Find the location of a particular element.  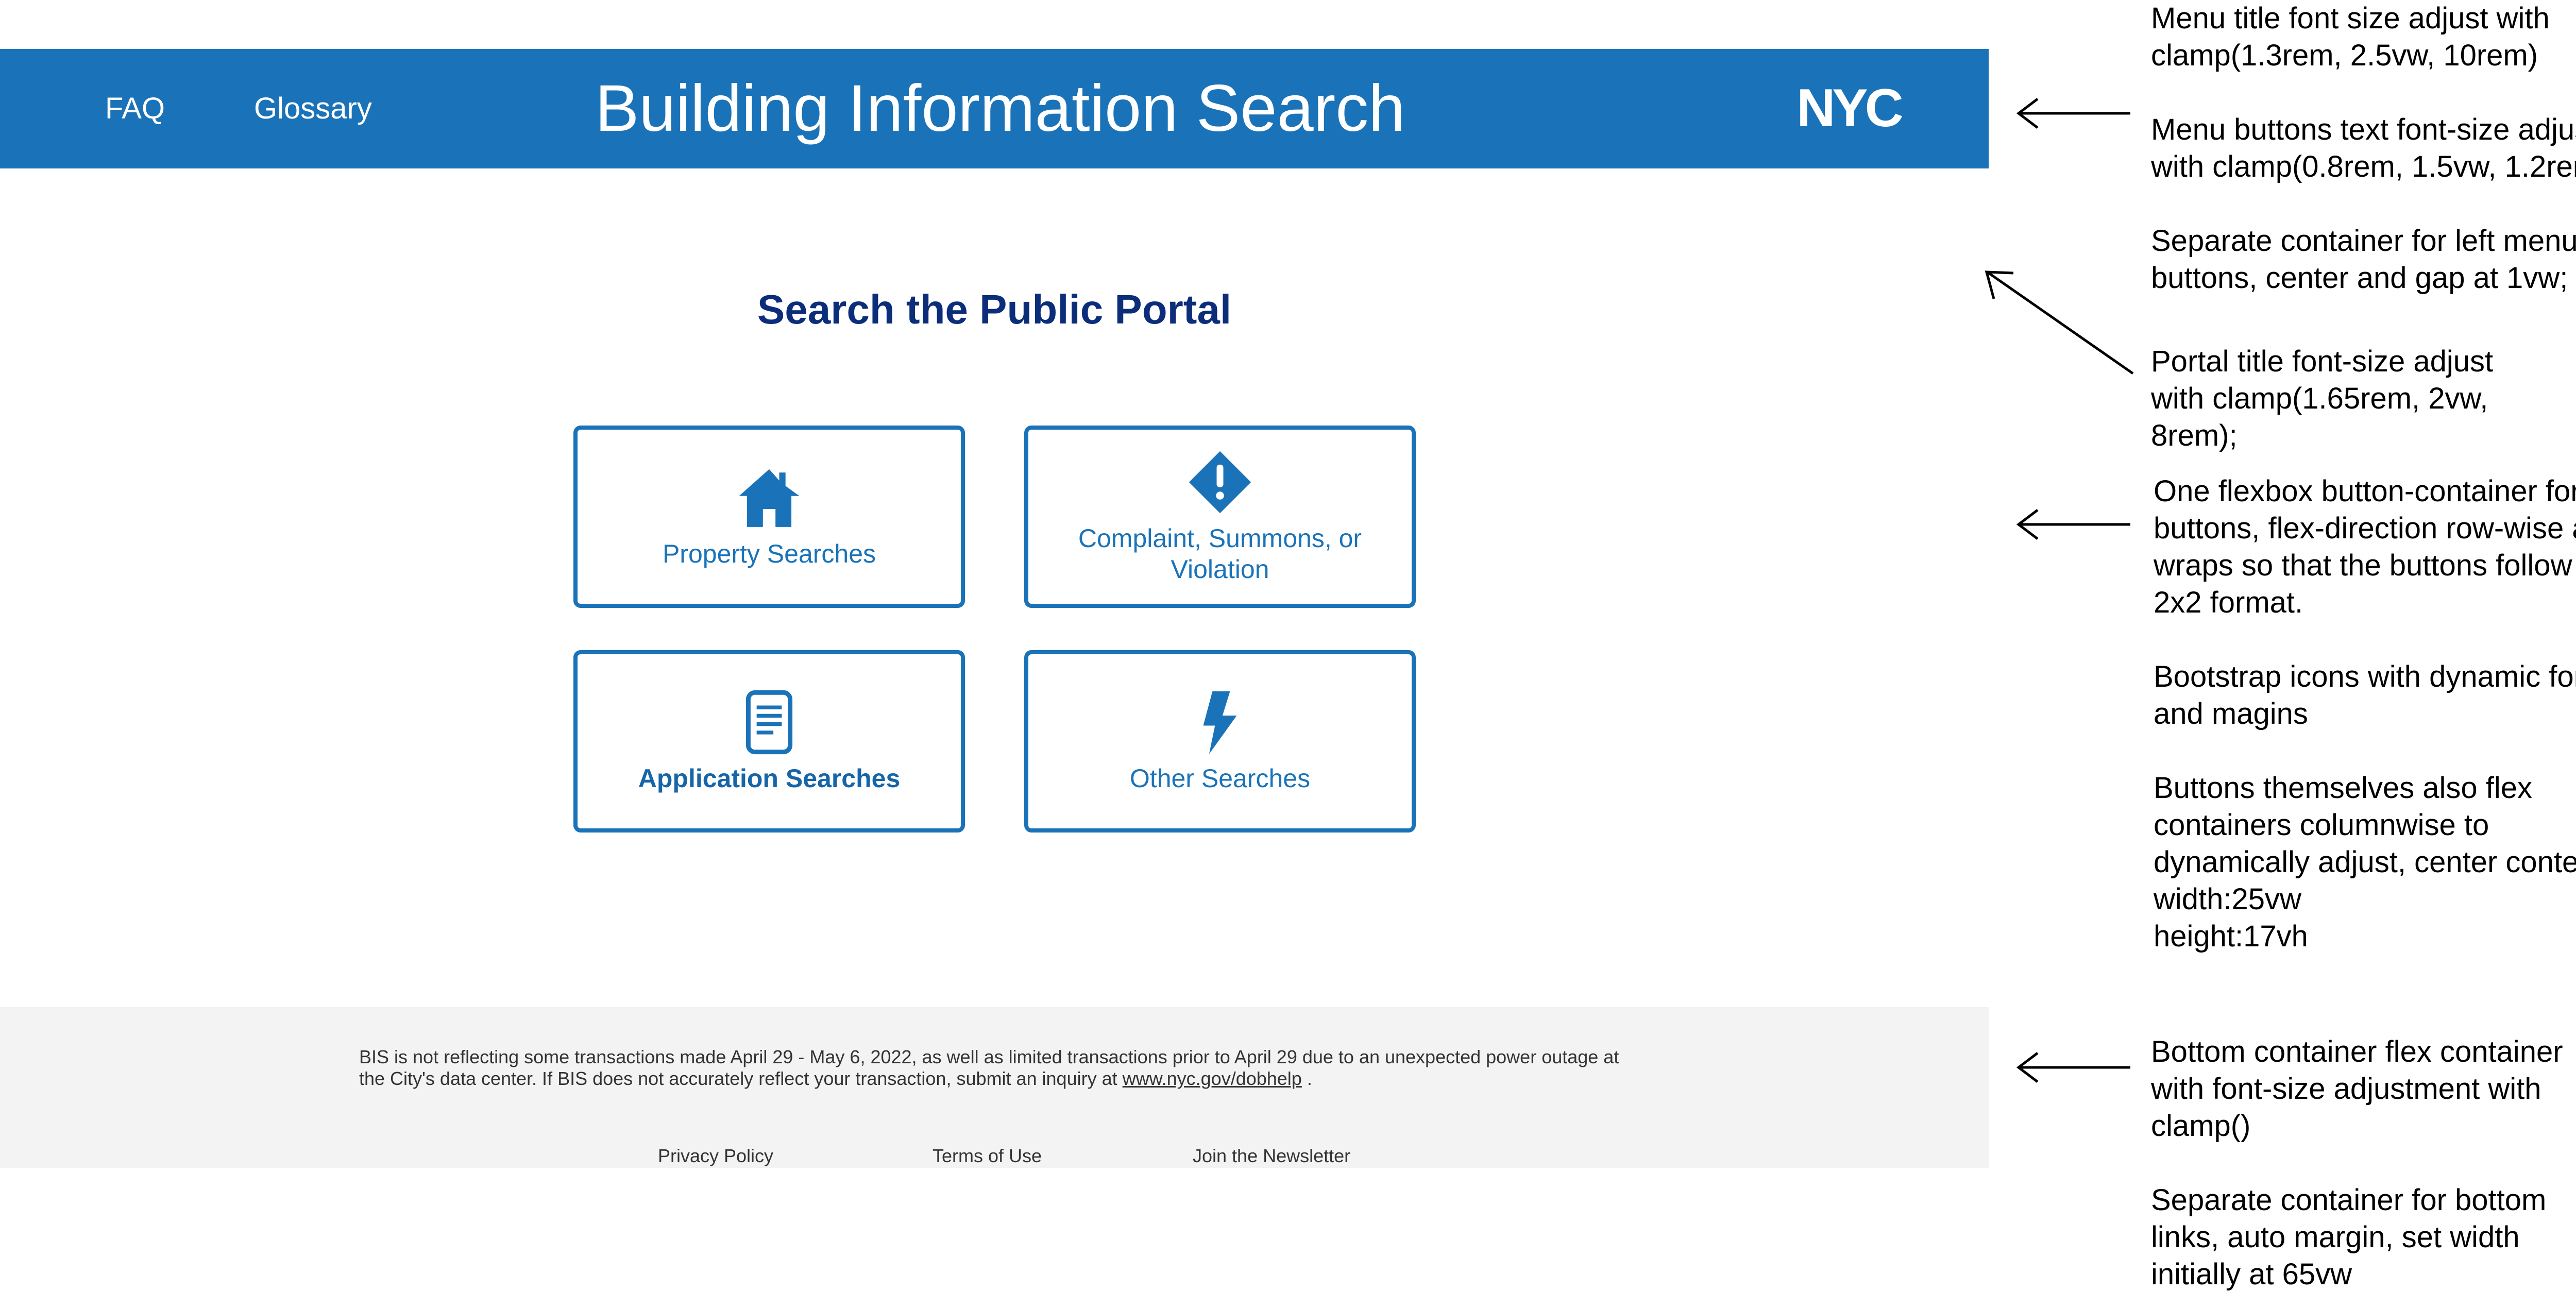

tile-label: Complaint, Summons, or Violation is located at coordinates (1220, 554).